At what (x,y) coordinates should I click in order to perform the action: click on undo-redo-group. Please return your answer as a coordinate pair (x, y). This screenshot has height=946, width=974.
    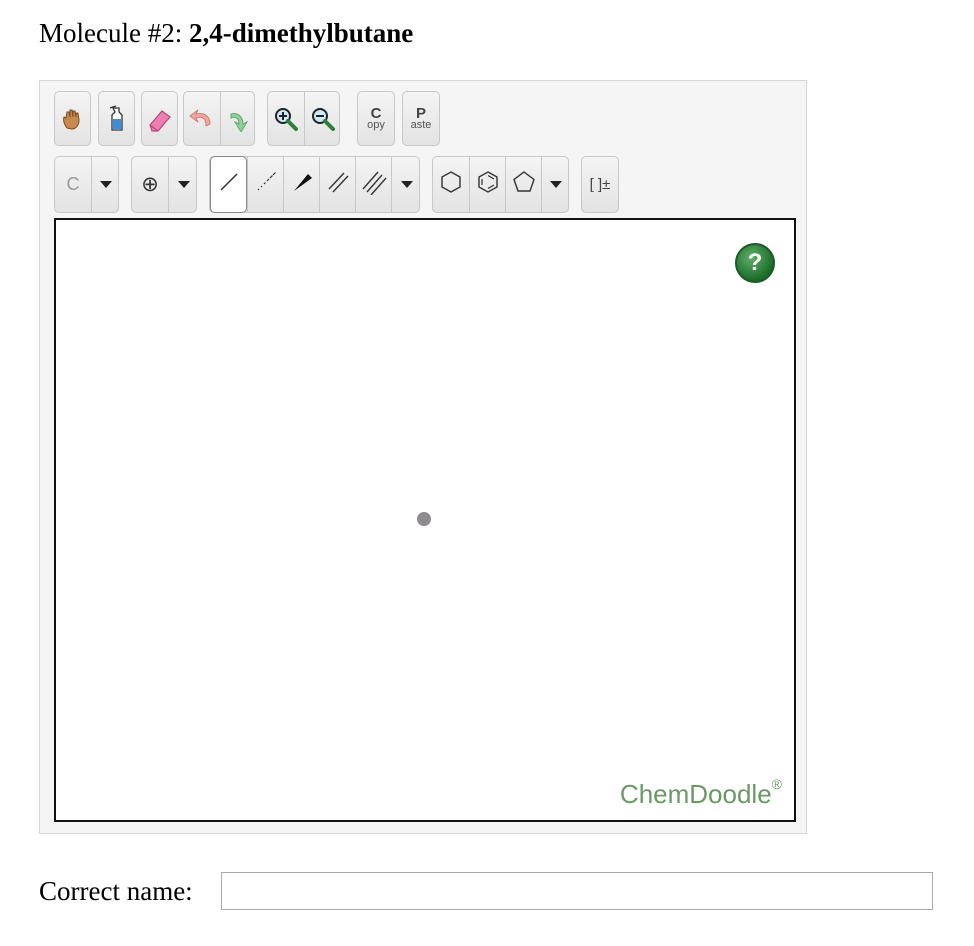
    Looking at the image, I should click on (219, 118).